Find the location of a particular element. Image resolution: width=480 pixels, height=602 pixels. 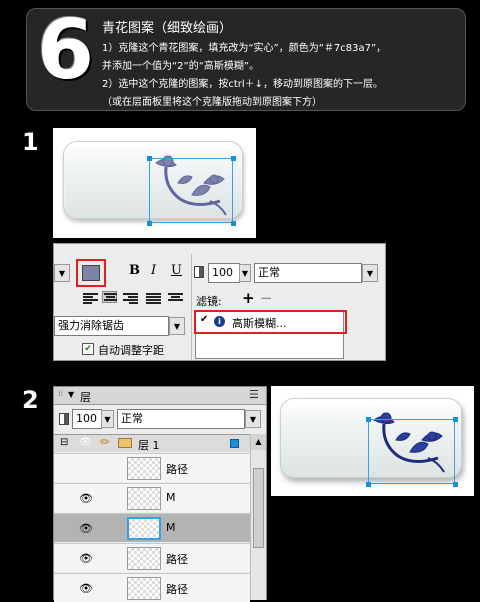

step-1-number: 1 is located at coordinates (30, 142).